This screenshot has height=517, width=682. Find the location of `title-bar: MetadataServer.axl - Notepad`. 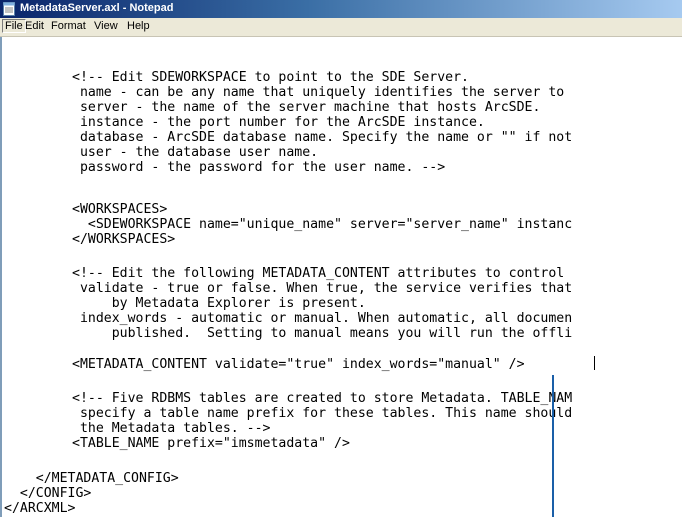

title-bar: MetadataServer.axl - Notepad is located at coordinates (341, 9).